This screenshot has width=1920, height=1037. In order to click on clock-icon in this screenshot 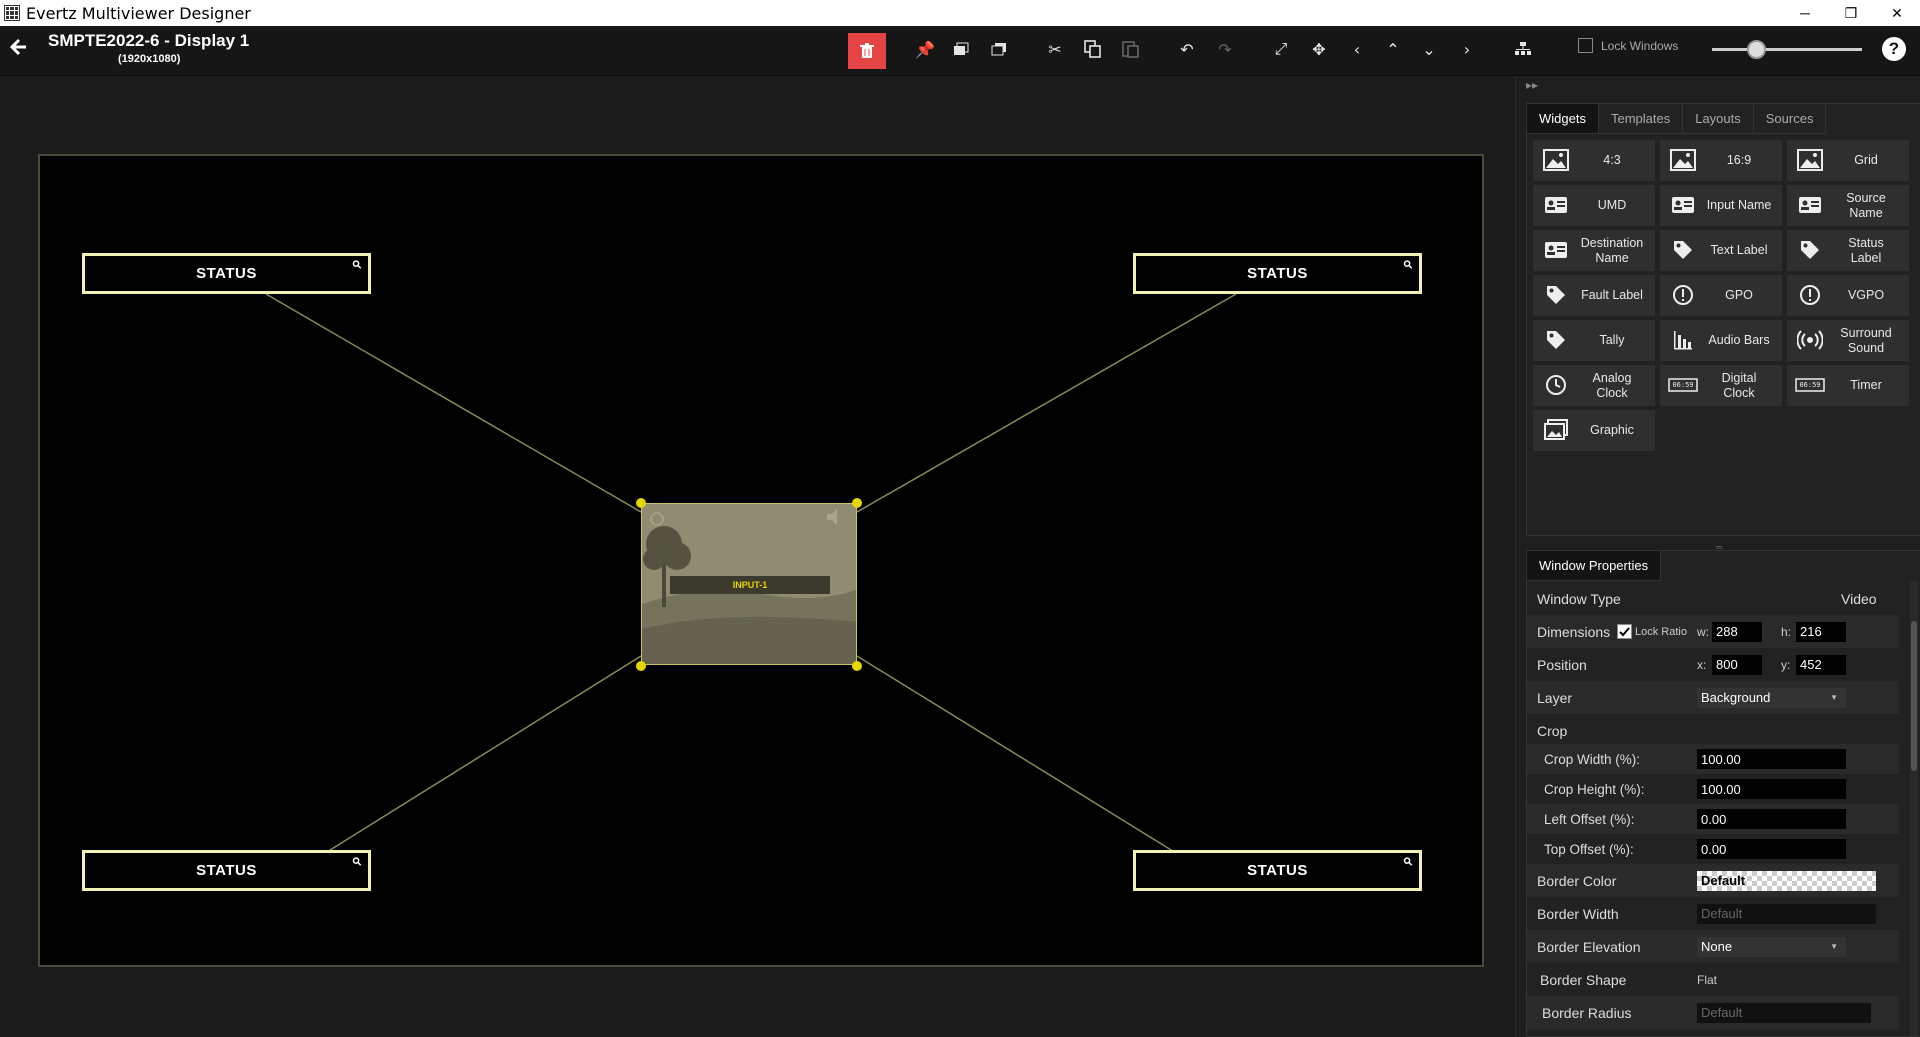, I will do `click(1556, 385)`.